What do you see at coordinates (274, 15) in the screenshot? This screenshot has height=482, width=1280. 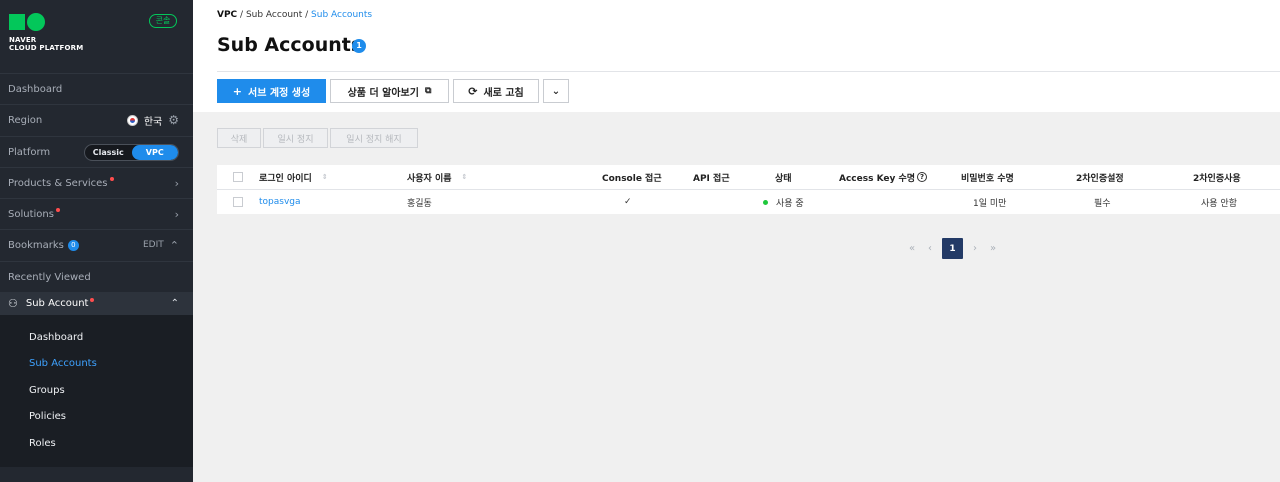 I see `breadcrumb-sub-account: Sub Account` at bounding box center [274, 15].